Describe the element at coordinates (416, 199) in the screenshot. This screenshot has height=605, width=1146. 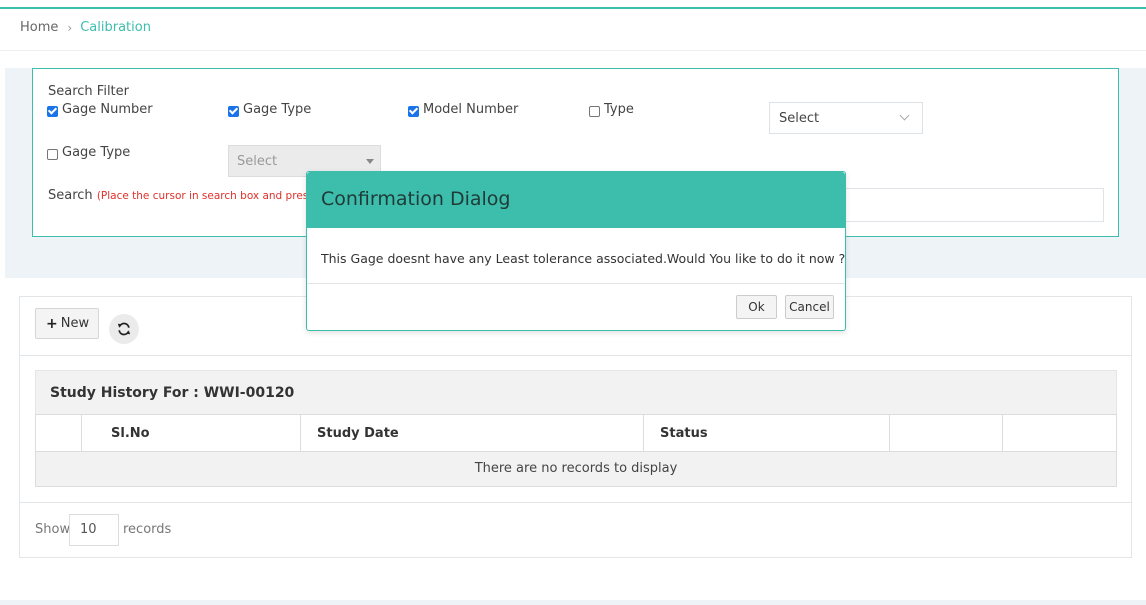
I see `dialog-title: Confirmation Dialog` at that location.